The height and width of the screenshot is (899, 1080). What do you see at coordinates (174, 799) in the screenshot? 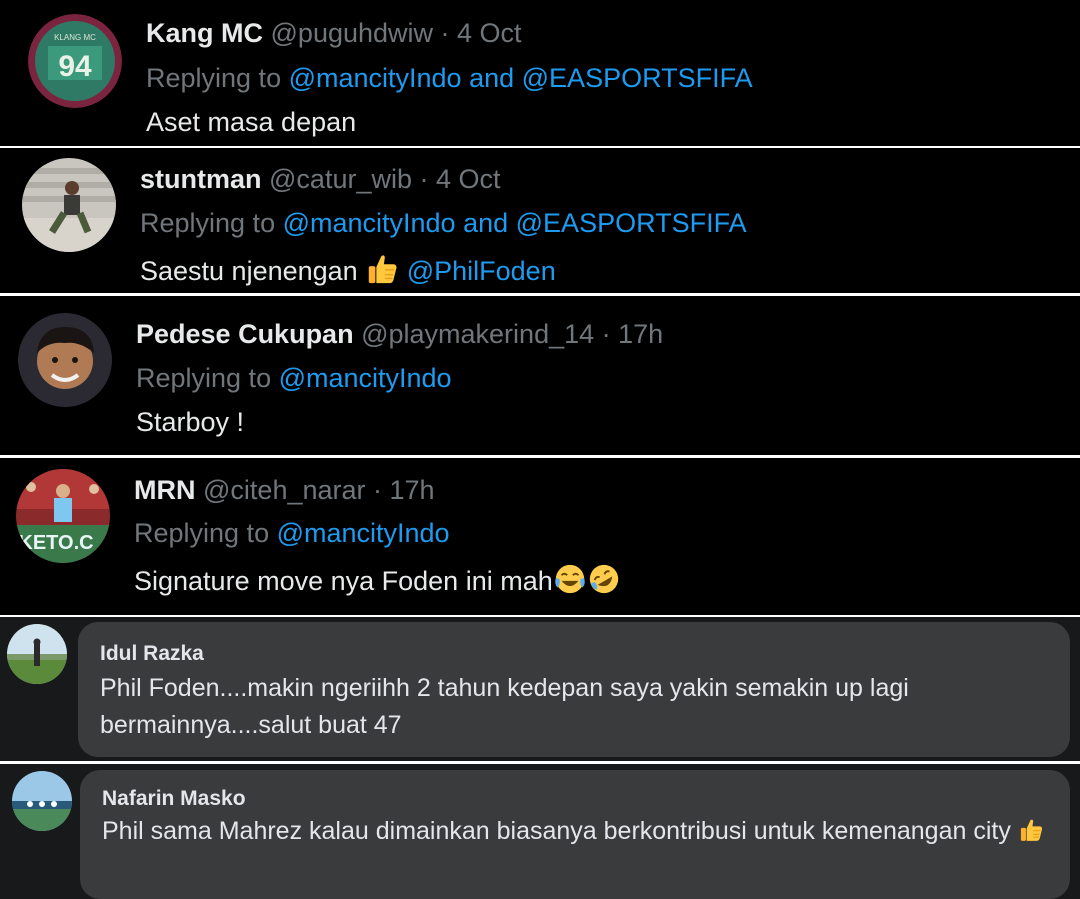
I see `commenter-name: Nafarin Masko` at bounding box center [174, 799].